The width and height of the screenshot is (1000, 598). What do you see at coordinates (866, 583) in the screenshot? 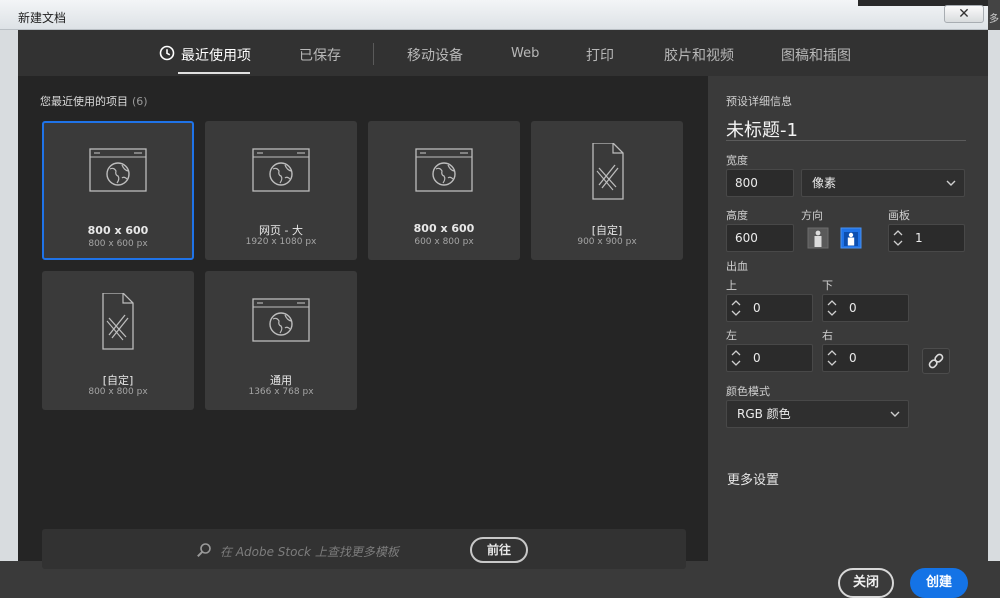
I see `close-button: 关闭` at bounding box center [866, 583].